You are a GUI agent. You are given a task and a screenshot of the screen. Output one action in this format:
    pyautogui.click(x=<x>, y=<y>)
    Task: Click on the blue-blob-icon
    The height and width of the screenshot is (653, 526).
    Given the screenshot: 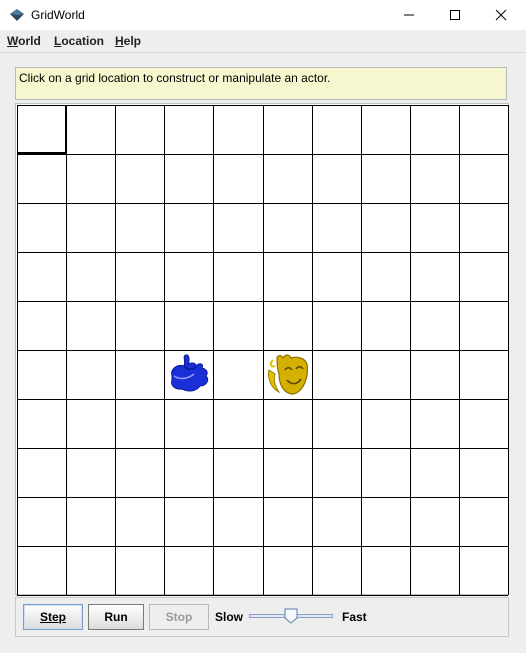 What is the action you would take?
    pyautogui.click(x=189, y=374)
    